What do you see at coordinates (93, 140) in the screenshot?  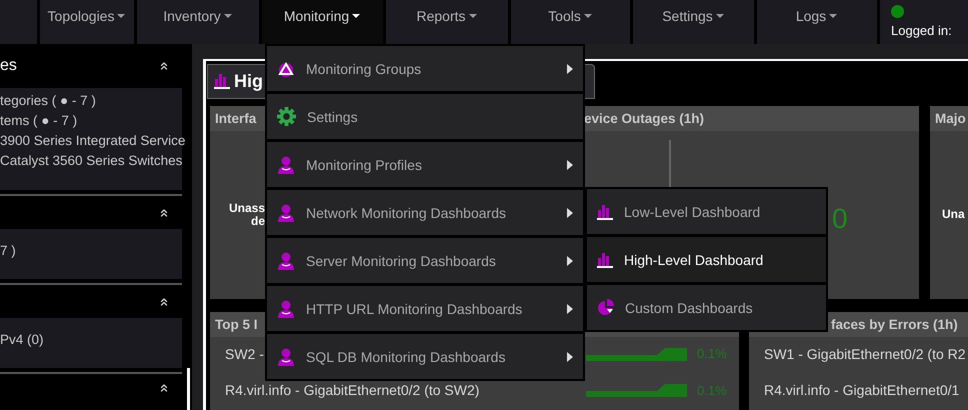 I see `sidebar-item: 3900 Series Integrated Service` at bounding box center [93, 140].